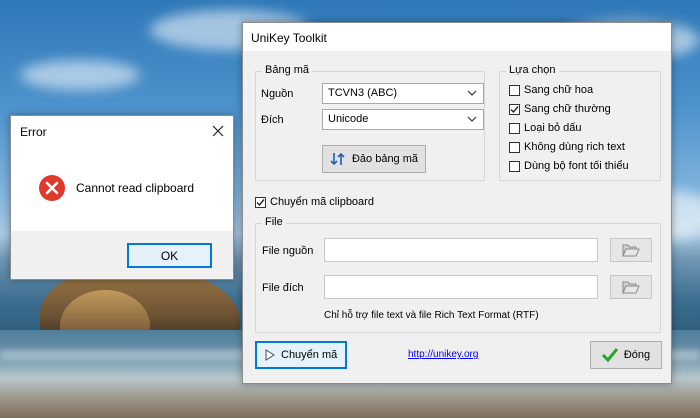 The image size is (700, 418). I want to click on option-label: Sang chữ thường, so click(567, 109).